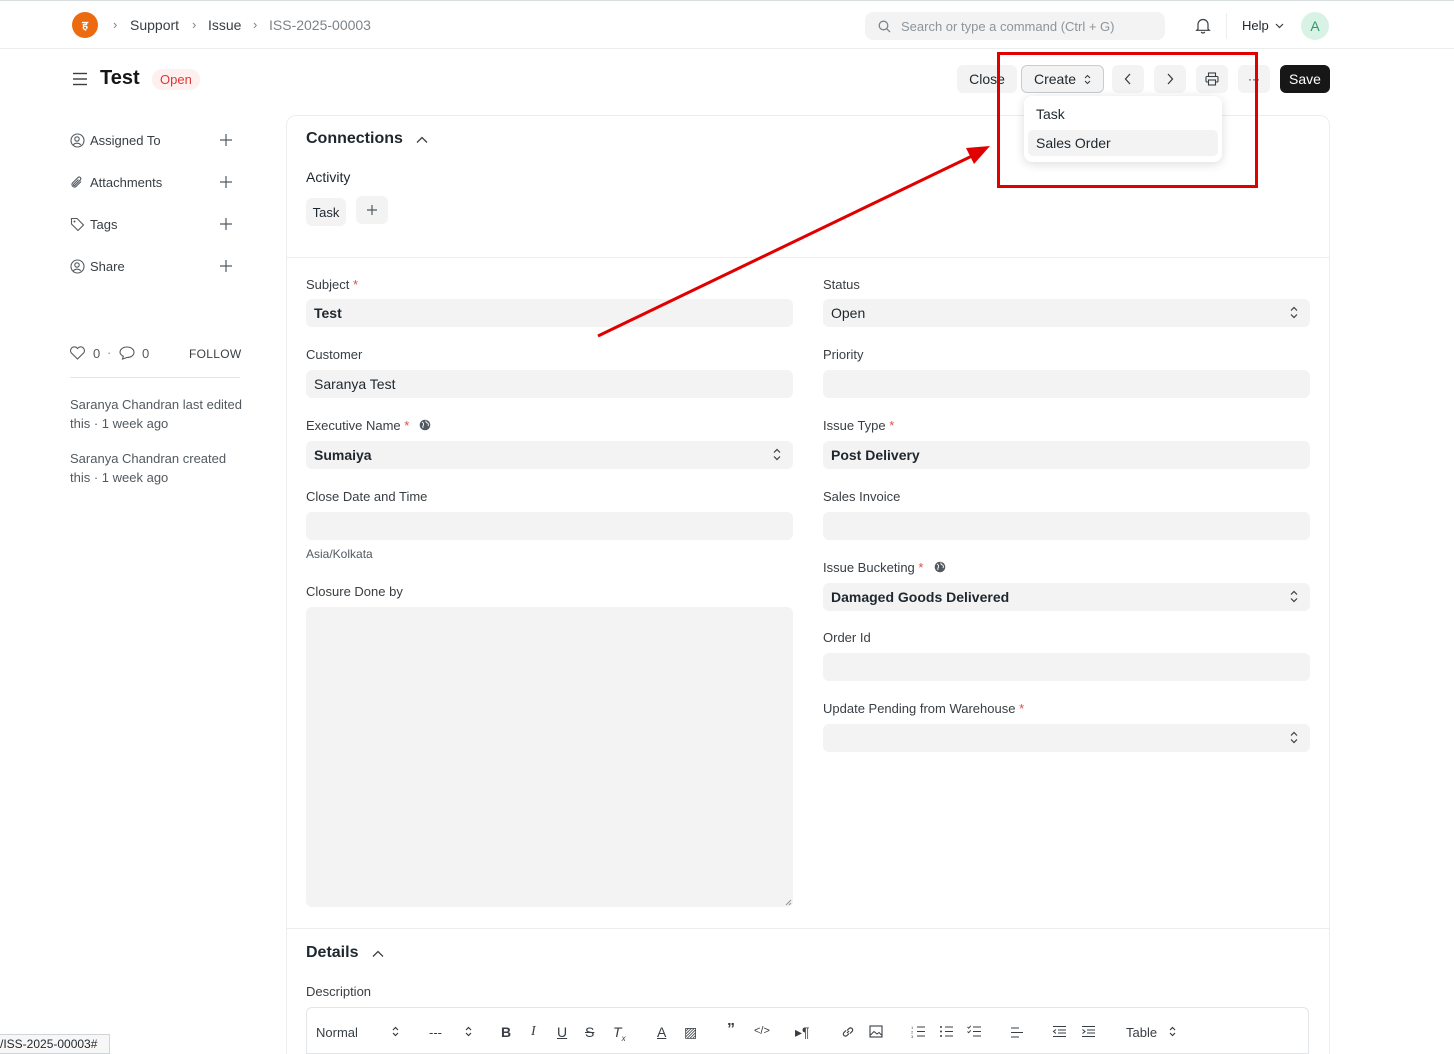 The image size is (1454, 1054). I want to click on close-button-label: Close, so click(987, 79).